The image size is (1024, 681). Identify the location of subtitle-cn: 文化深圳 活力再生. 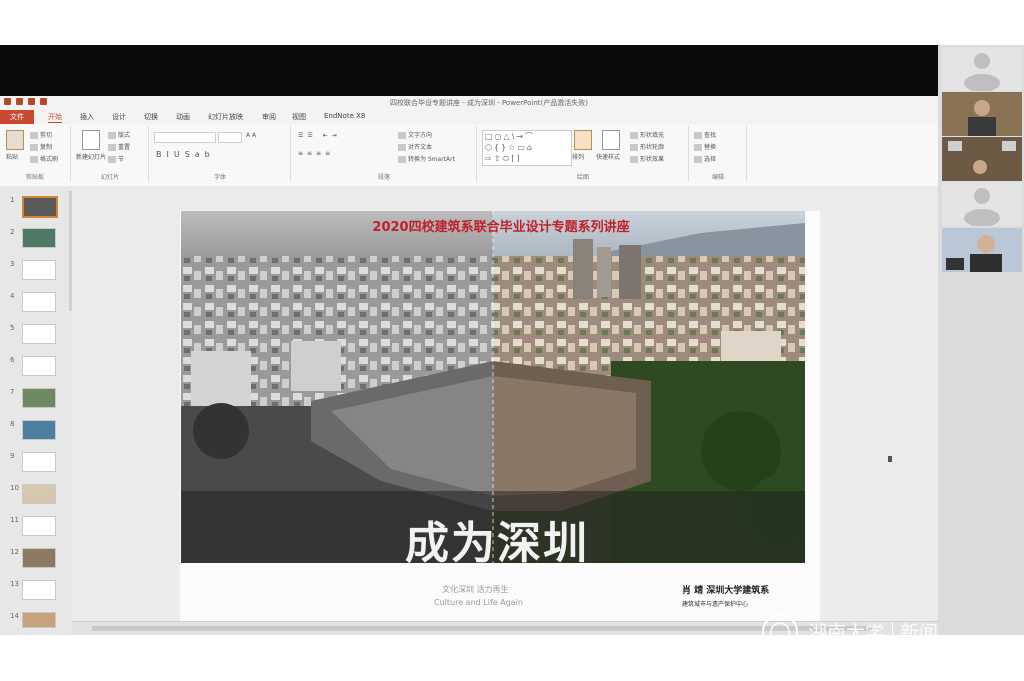
(475, 589).